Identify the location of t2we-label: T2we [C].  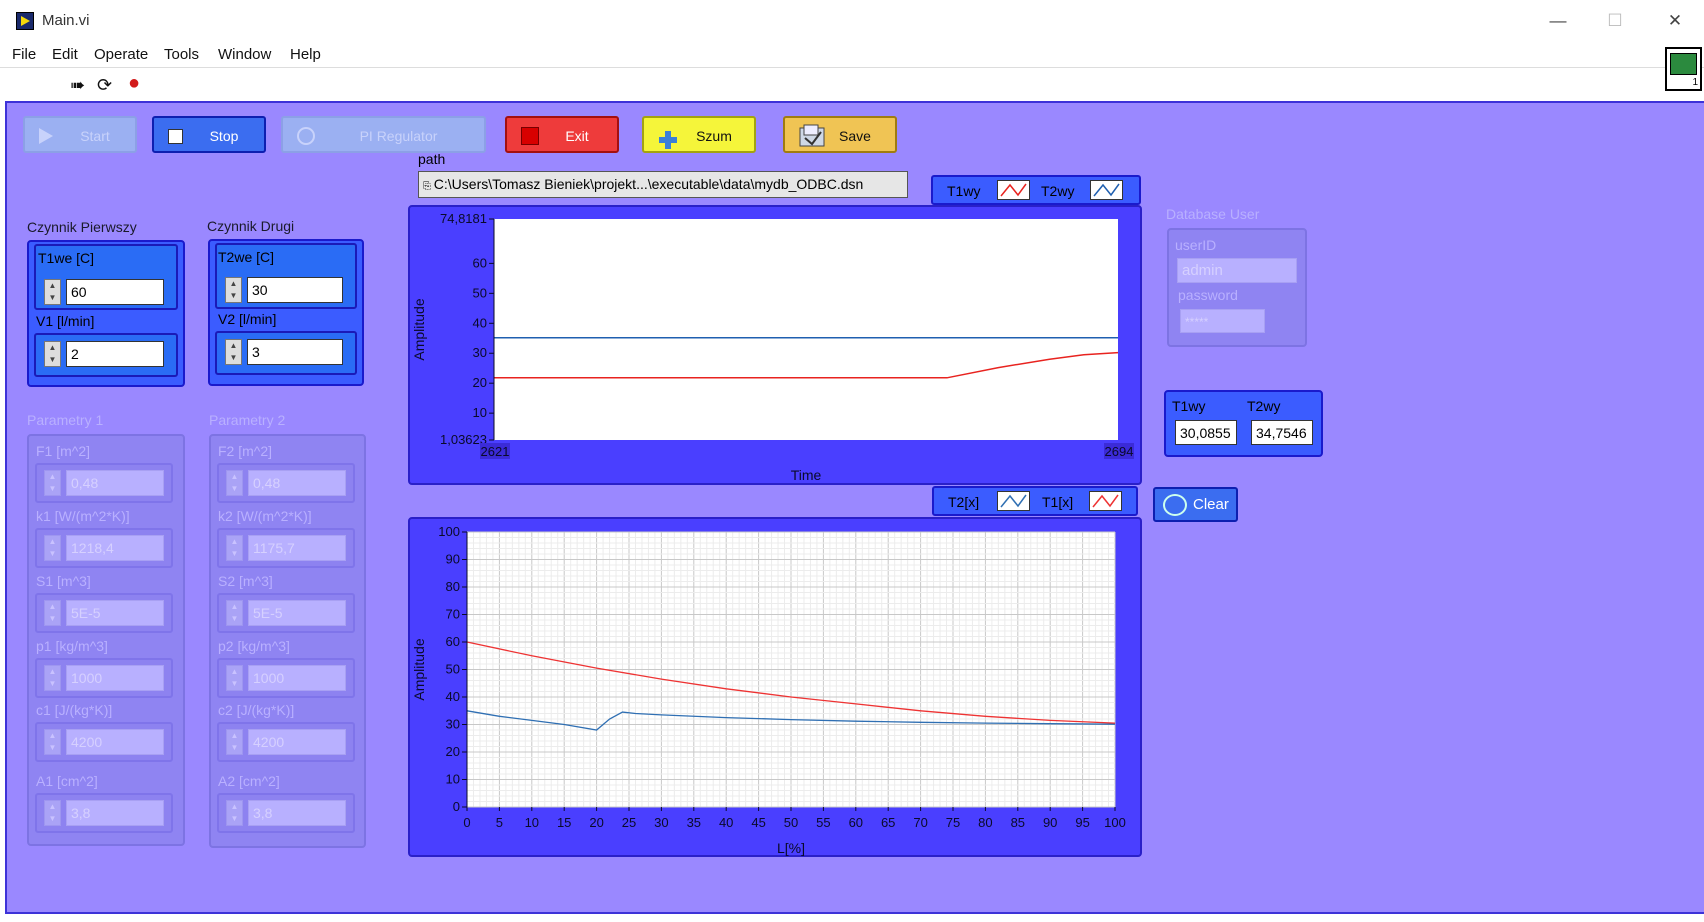
(246, 257).